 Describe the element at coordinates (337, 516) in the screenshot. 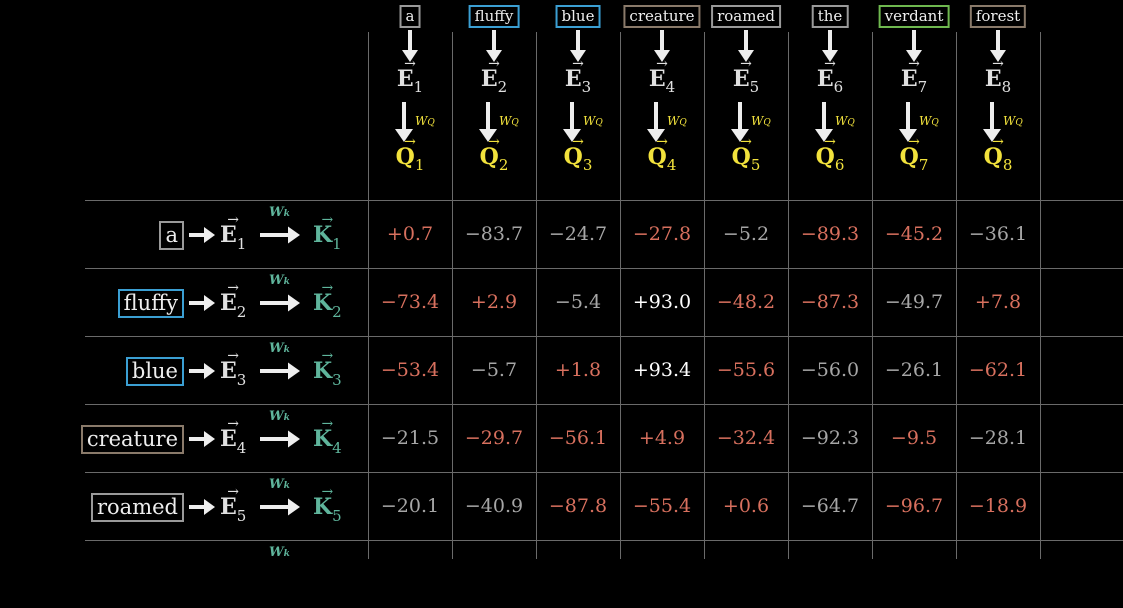

I see `key-vector-label-subscript: 5` at that location.